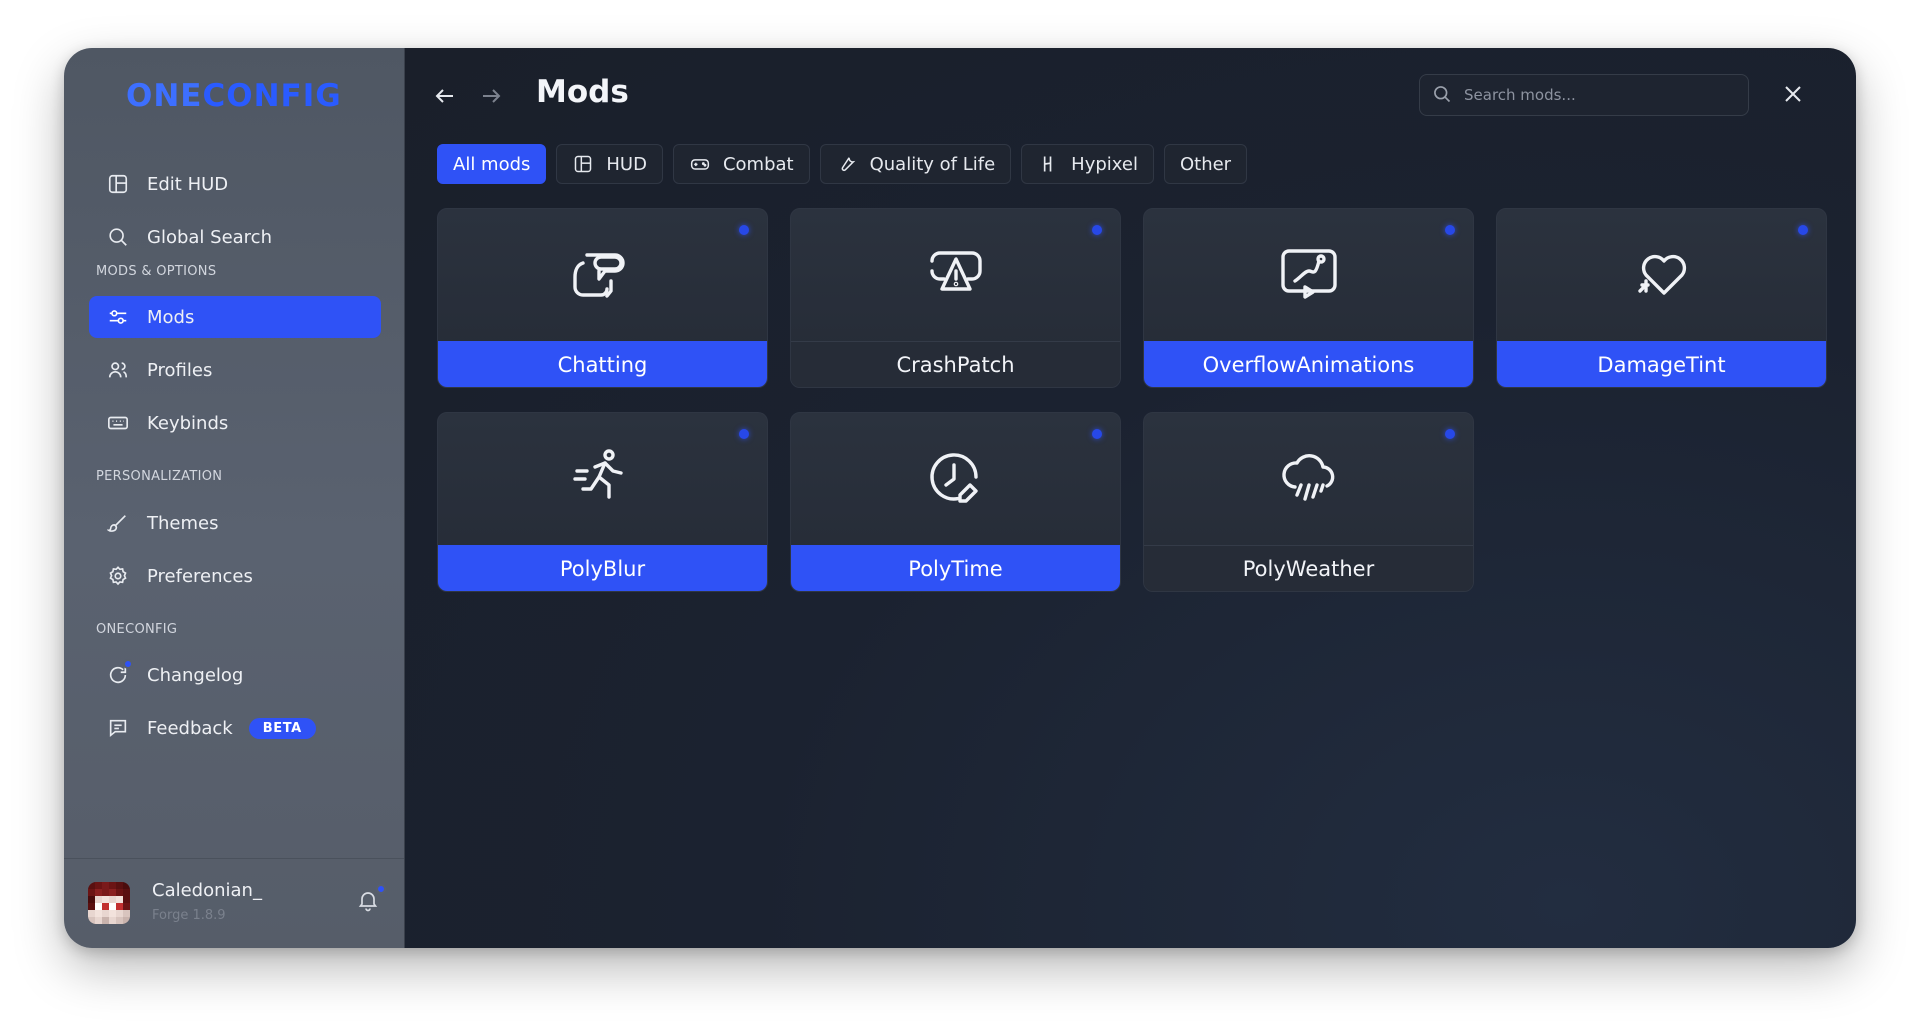 This screenshot has width=1920, height=1030. Describe the element at coordinates (188, 184) in the screenshot. I see `sidebar-item-label: Edit HUD` at that location.